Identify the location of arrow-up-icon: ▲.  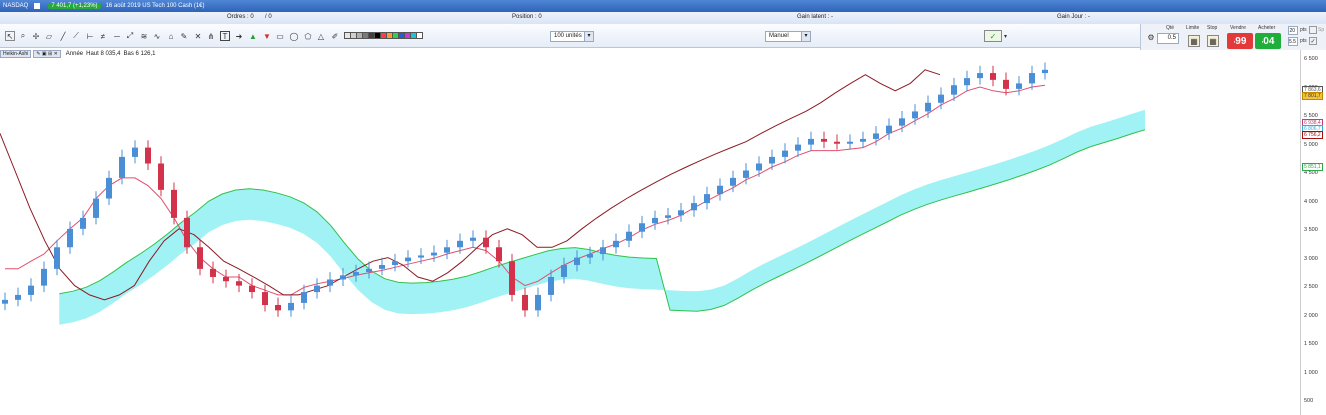
(253, 36).